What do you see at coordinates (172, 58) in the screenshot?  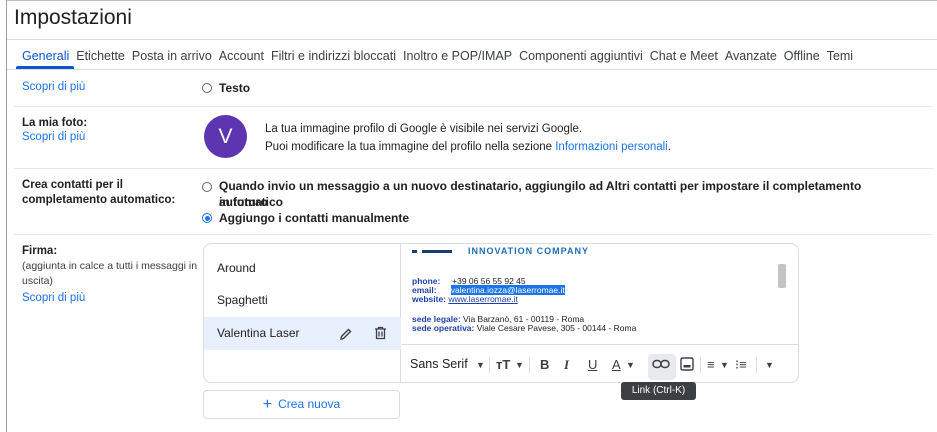 I see `tab-posta-in-arrivo: Posta in arrivo` at bounding box center [172, 58].